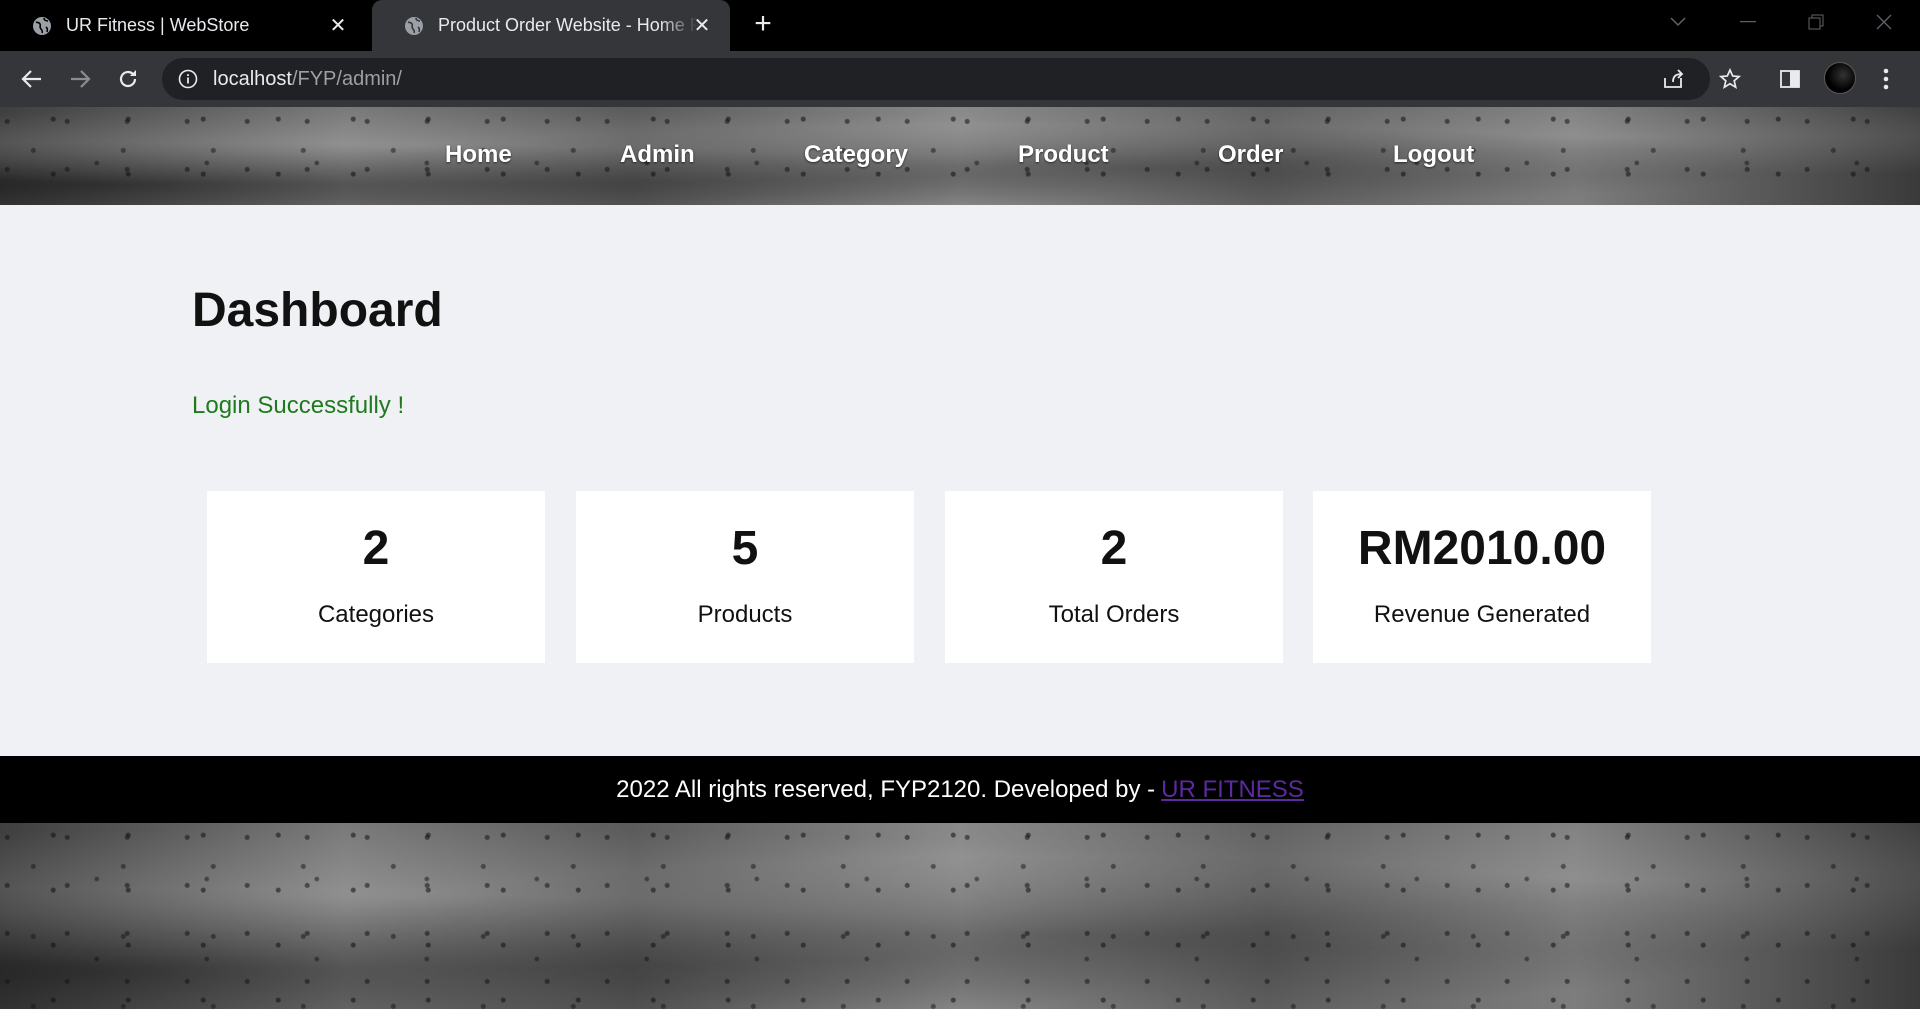 The image size is (1920, 1009). What do you see at coordinates (1748, 22) in the screenshot?
I see `minimize-icon` at bounding box center [1748, 22].